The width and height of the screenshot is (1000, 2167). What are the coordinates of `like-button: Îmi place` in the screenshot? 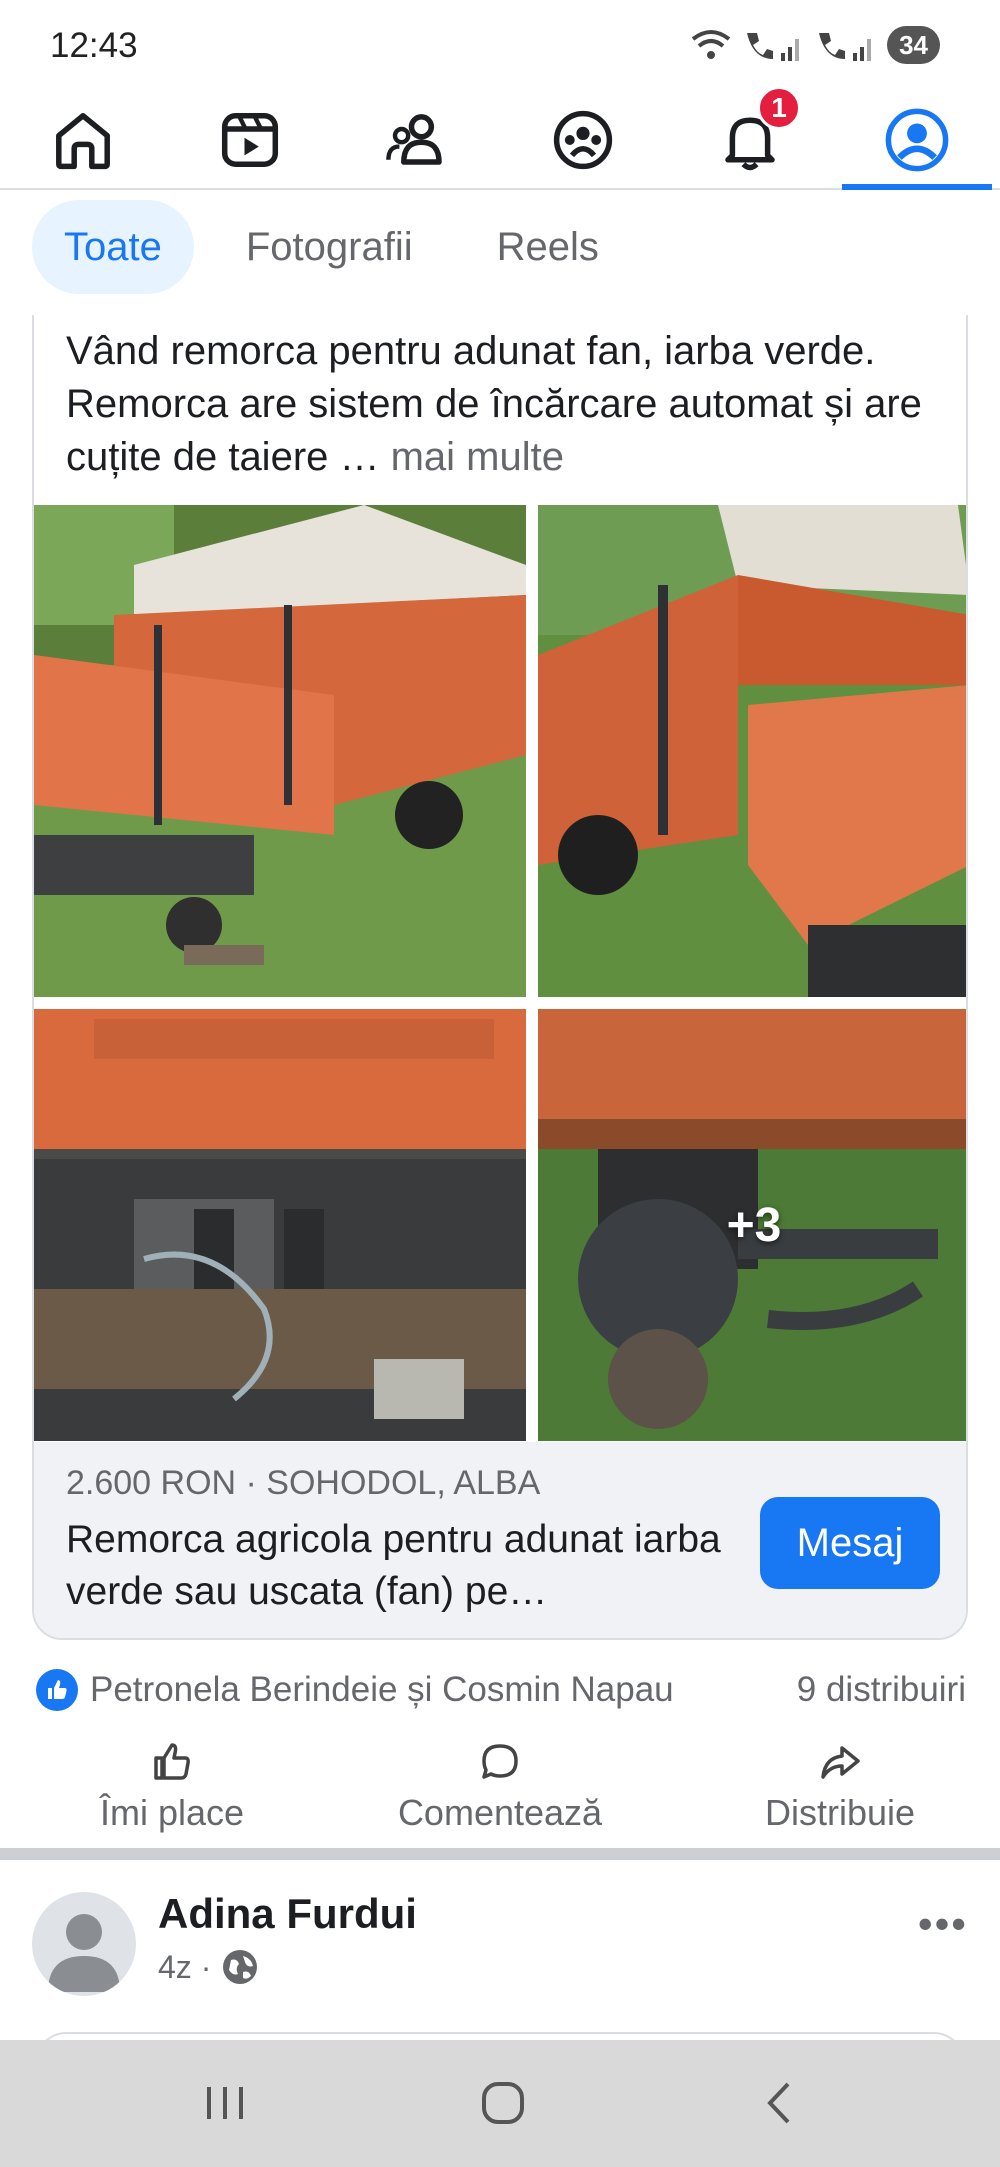 It's located at (172, 1790).